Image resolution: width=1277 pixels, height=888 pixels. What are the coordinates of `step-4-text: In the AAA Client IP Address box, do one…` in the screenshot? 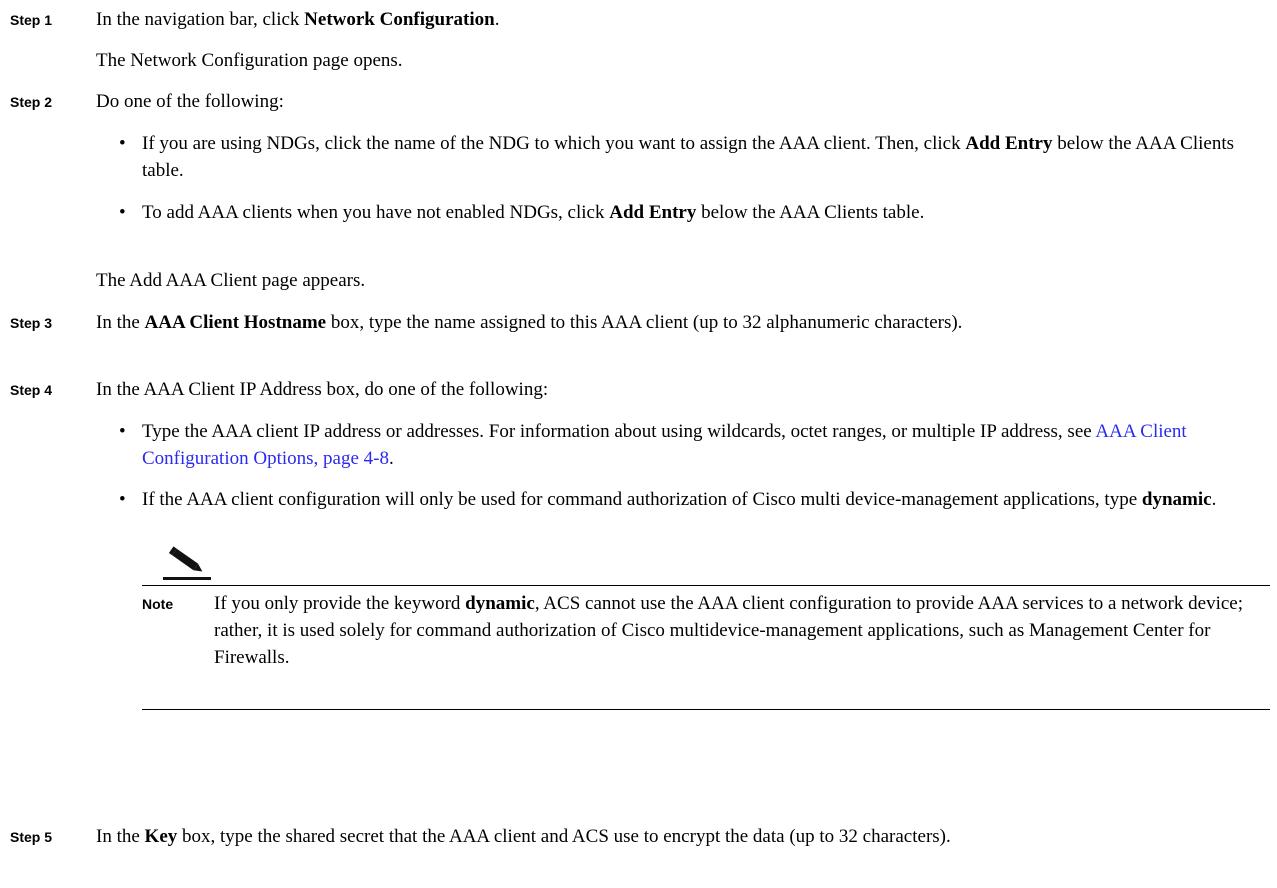 It's located at (322, 389).